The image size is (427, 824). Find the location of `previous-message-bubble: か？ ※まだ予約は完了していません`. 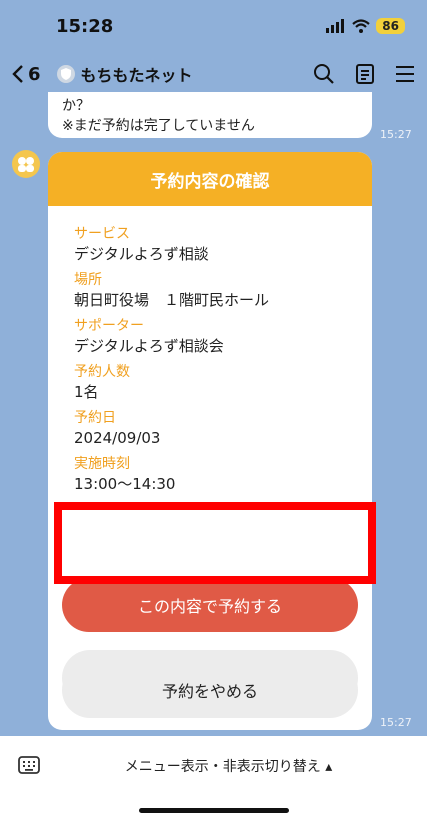

previous-message-bubble: か？ ※まだ予約は完了していません is located at coordinates (210, 115).